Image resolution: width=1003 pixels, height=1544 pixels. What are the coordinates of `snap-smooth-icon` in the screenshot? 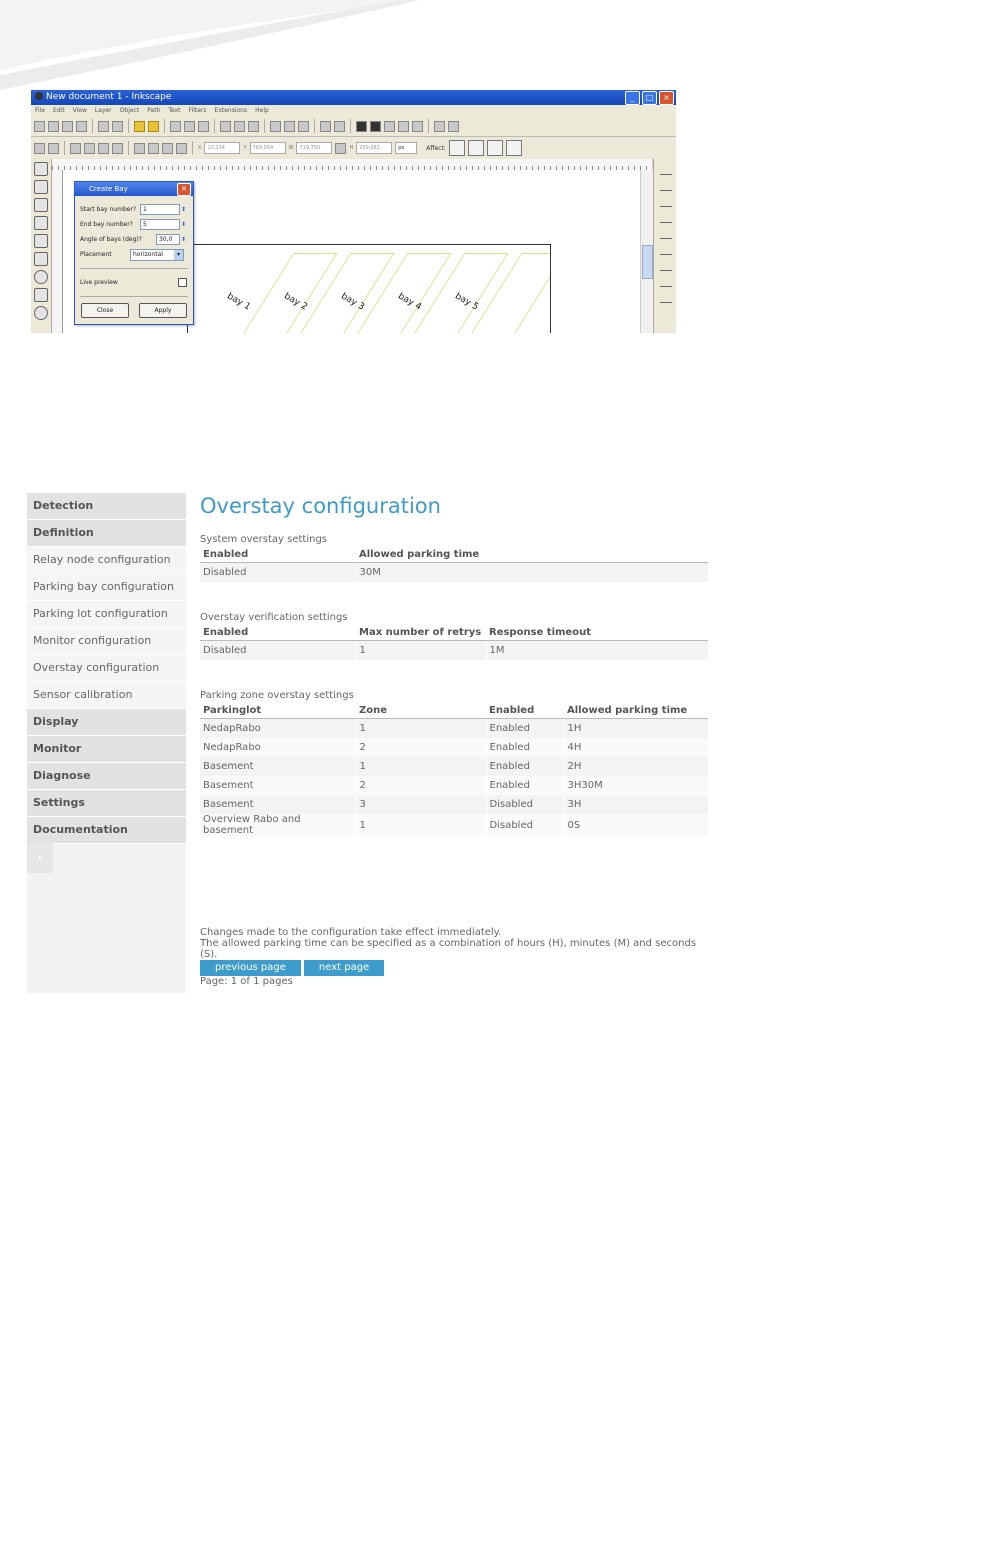 It's located at (665, 297).